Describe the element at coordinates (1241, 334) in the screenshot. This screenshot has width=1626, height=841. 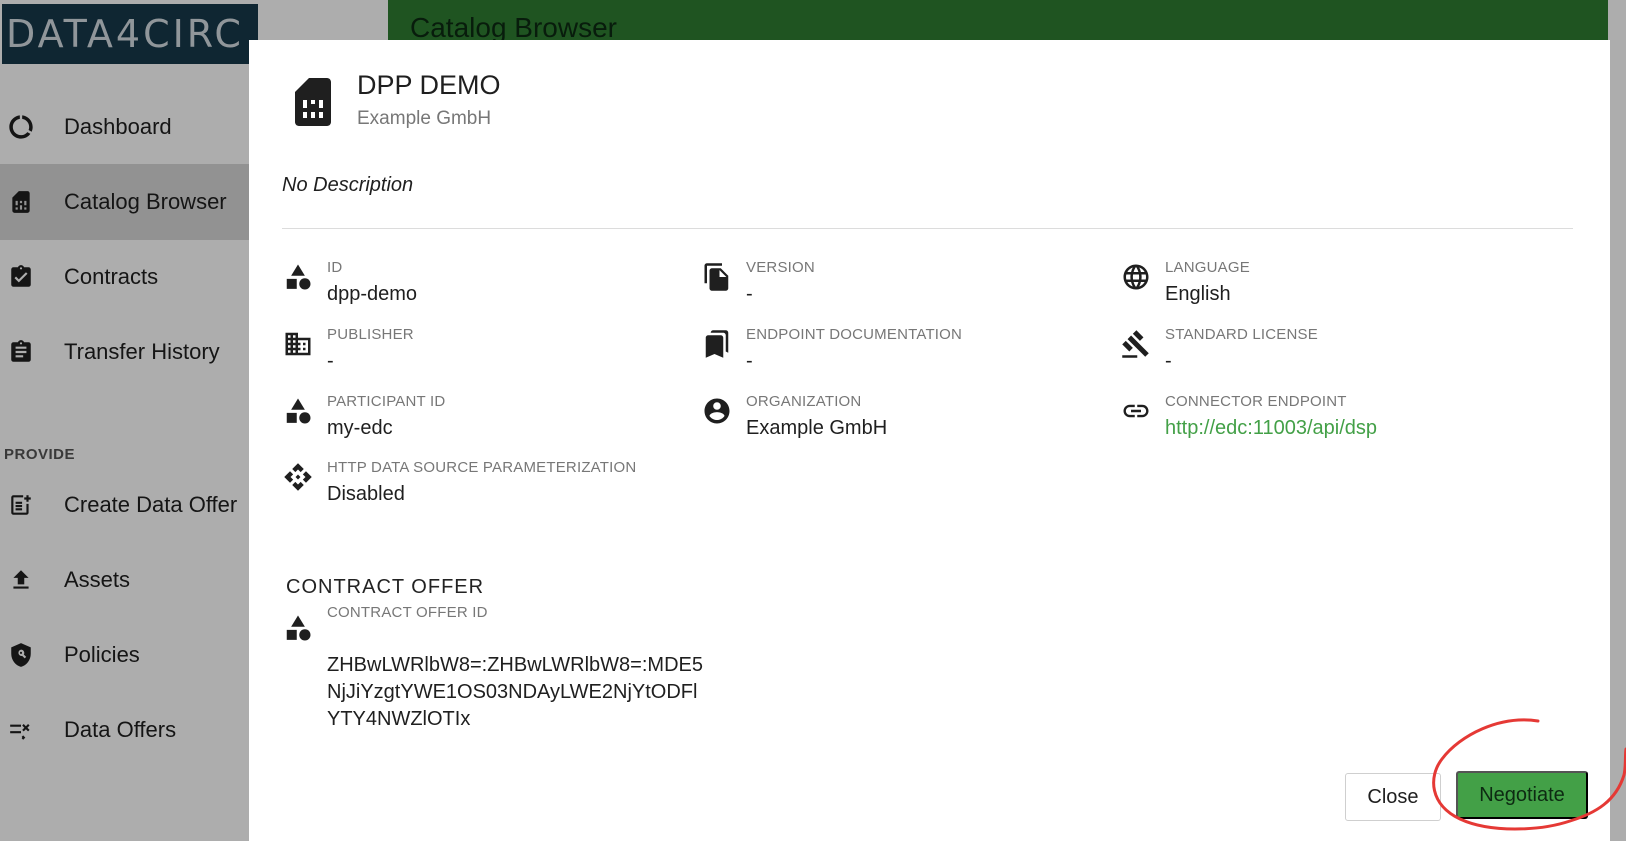
I see `property-label: STANDARD LICENSE` at that location.